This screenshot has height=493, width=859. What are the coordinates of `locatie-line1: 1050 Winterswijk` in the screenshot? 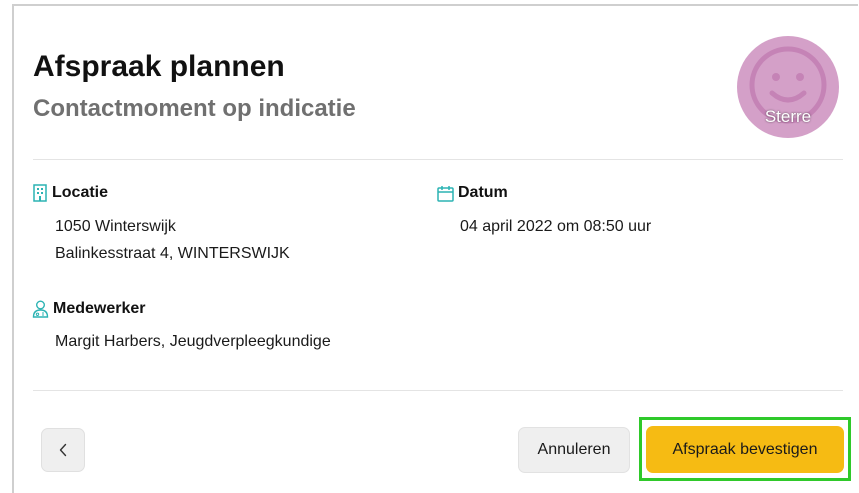 It's located at (115, 226).